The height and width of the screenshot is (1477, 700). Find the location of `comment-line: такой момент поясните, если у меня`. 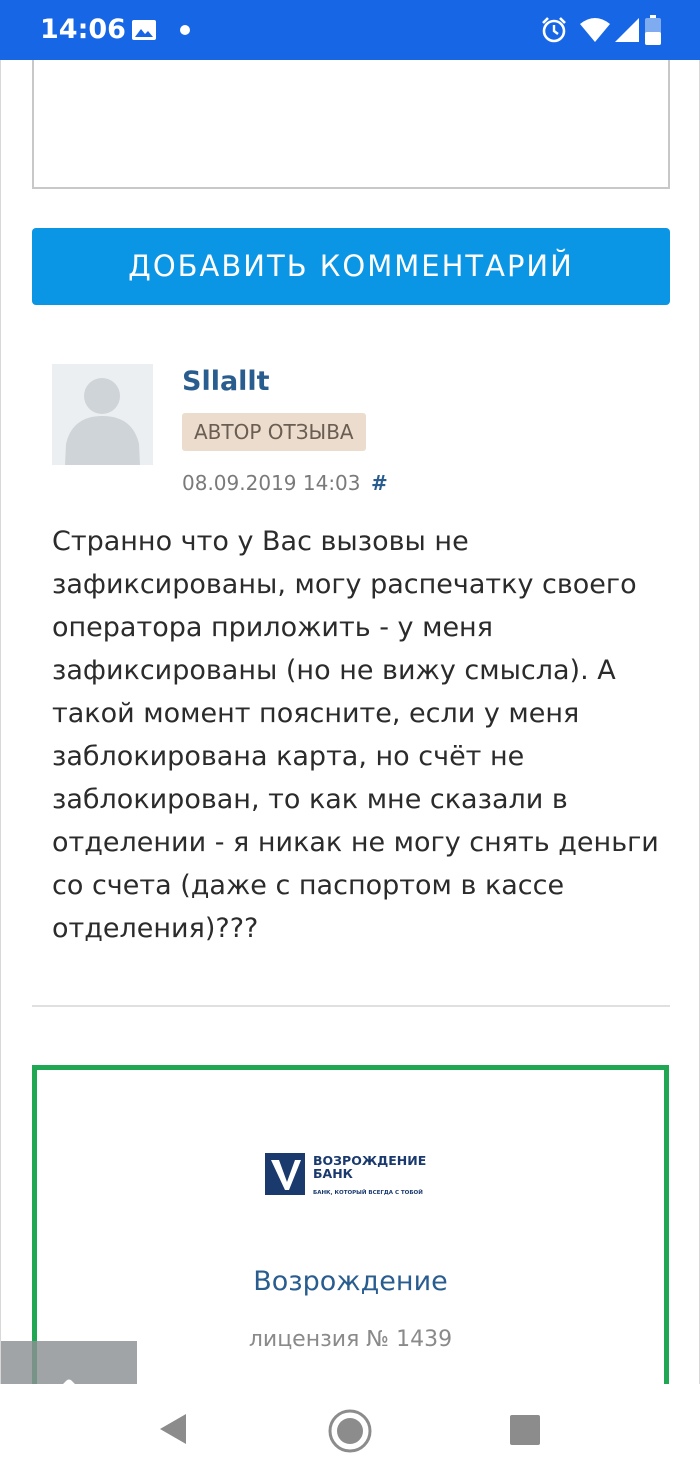

comment-line: такой момент поясните, если у меня is located at coordinates (316, 713).